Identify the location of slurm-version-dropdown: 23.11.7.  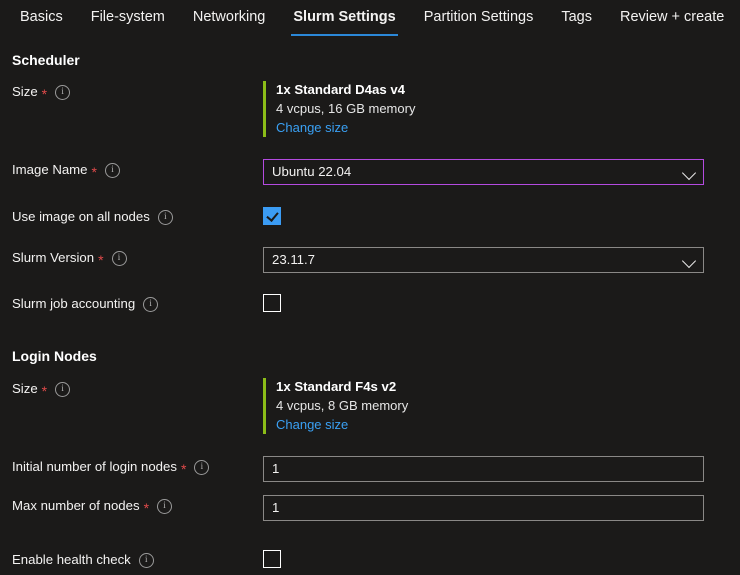
(483, 260).